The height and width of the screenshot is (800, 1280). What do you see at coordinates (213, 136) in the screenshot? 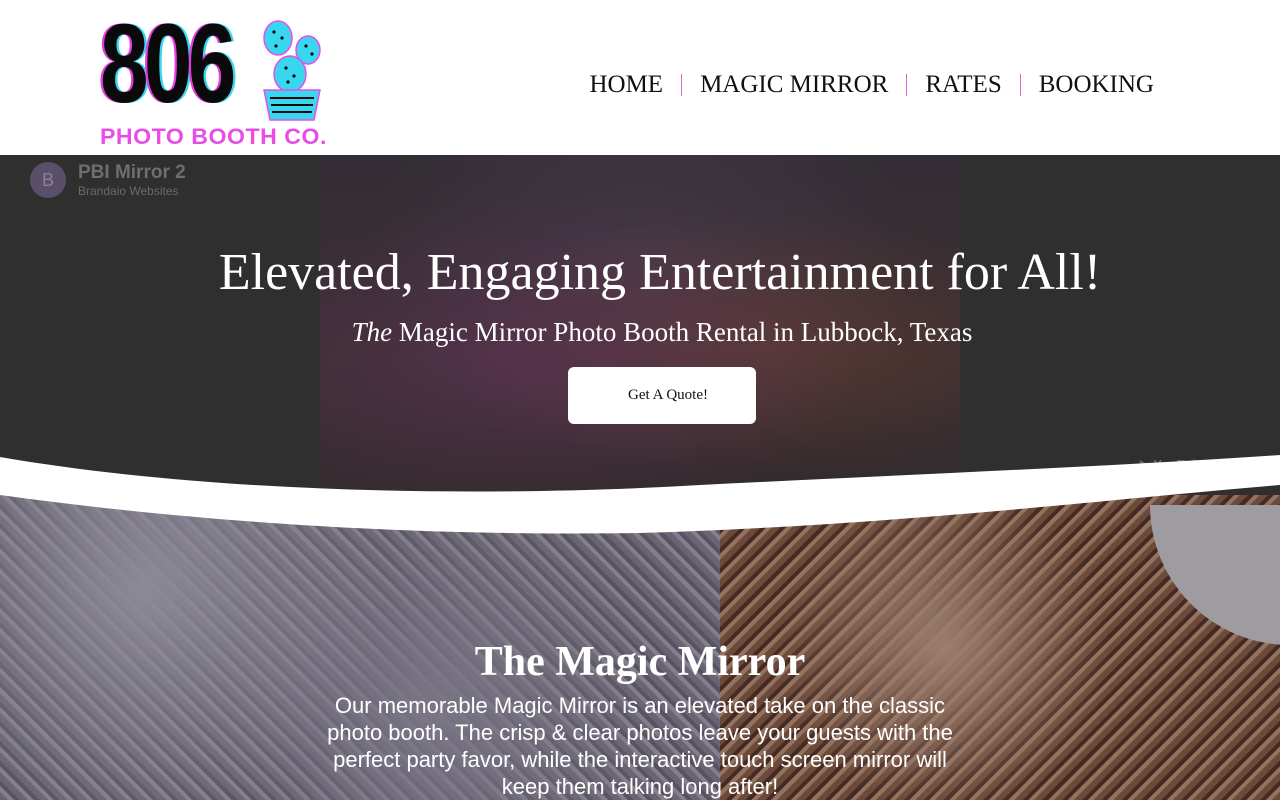
I see `logo-tagline: PHOTO BOOTH CO.` at bounding box center [213, 136].